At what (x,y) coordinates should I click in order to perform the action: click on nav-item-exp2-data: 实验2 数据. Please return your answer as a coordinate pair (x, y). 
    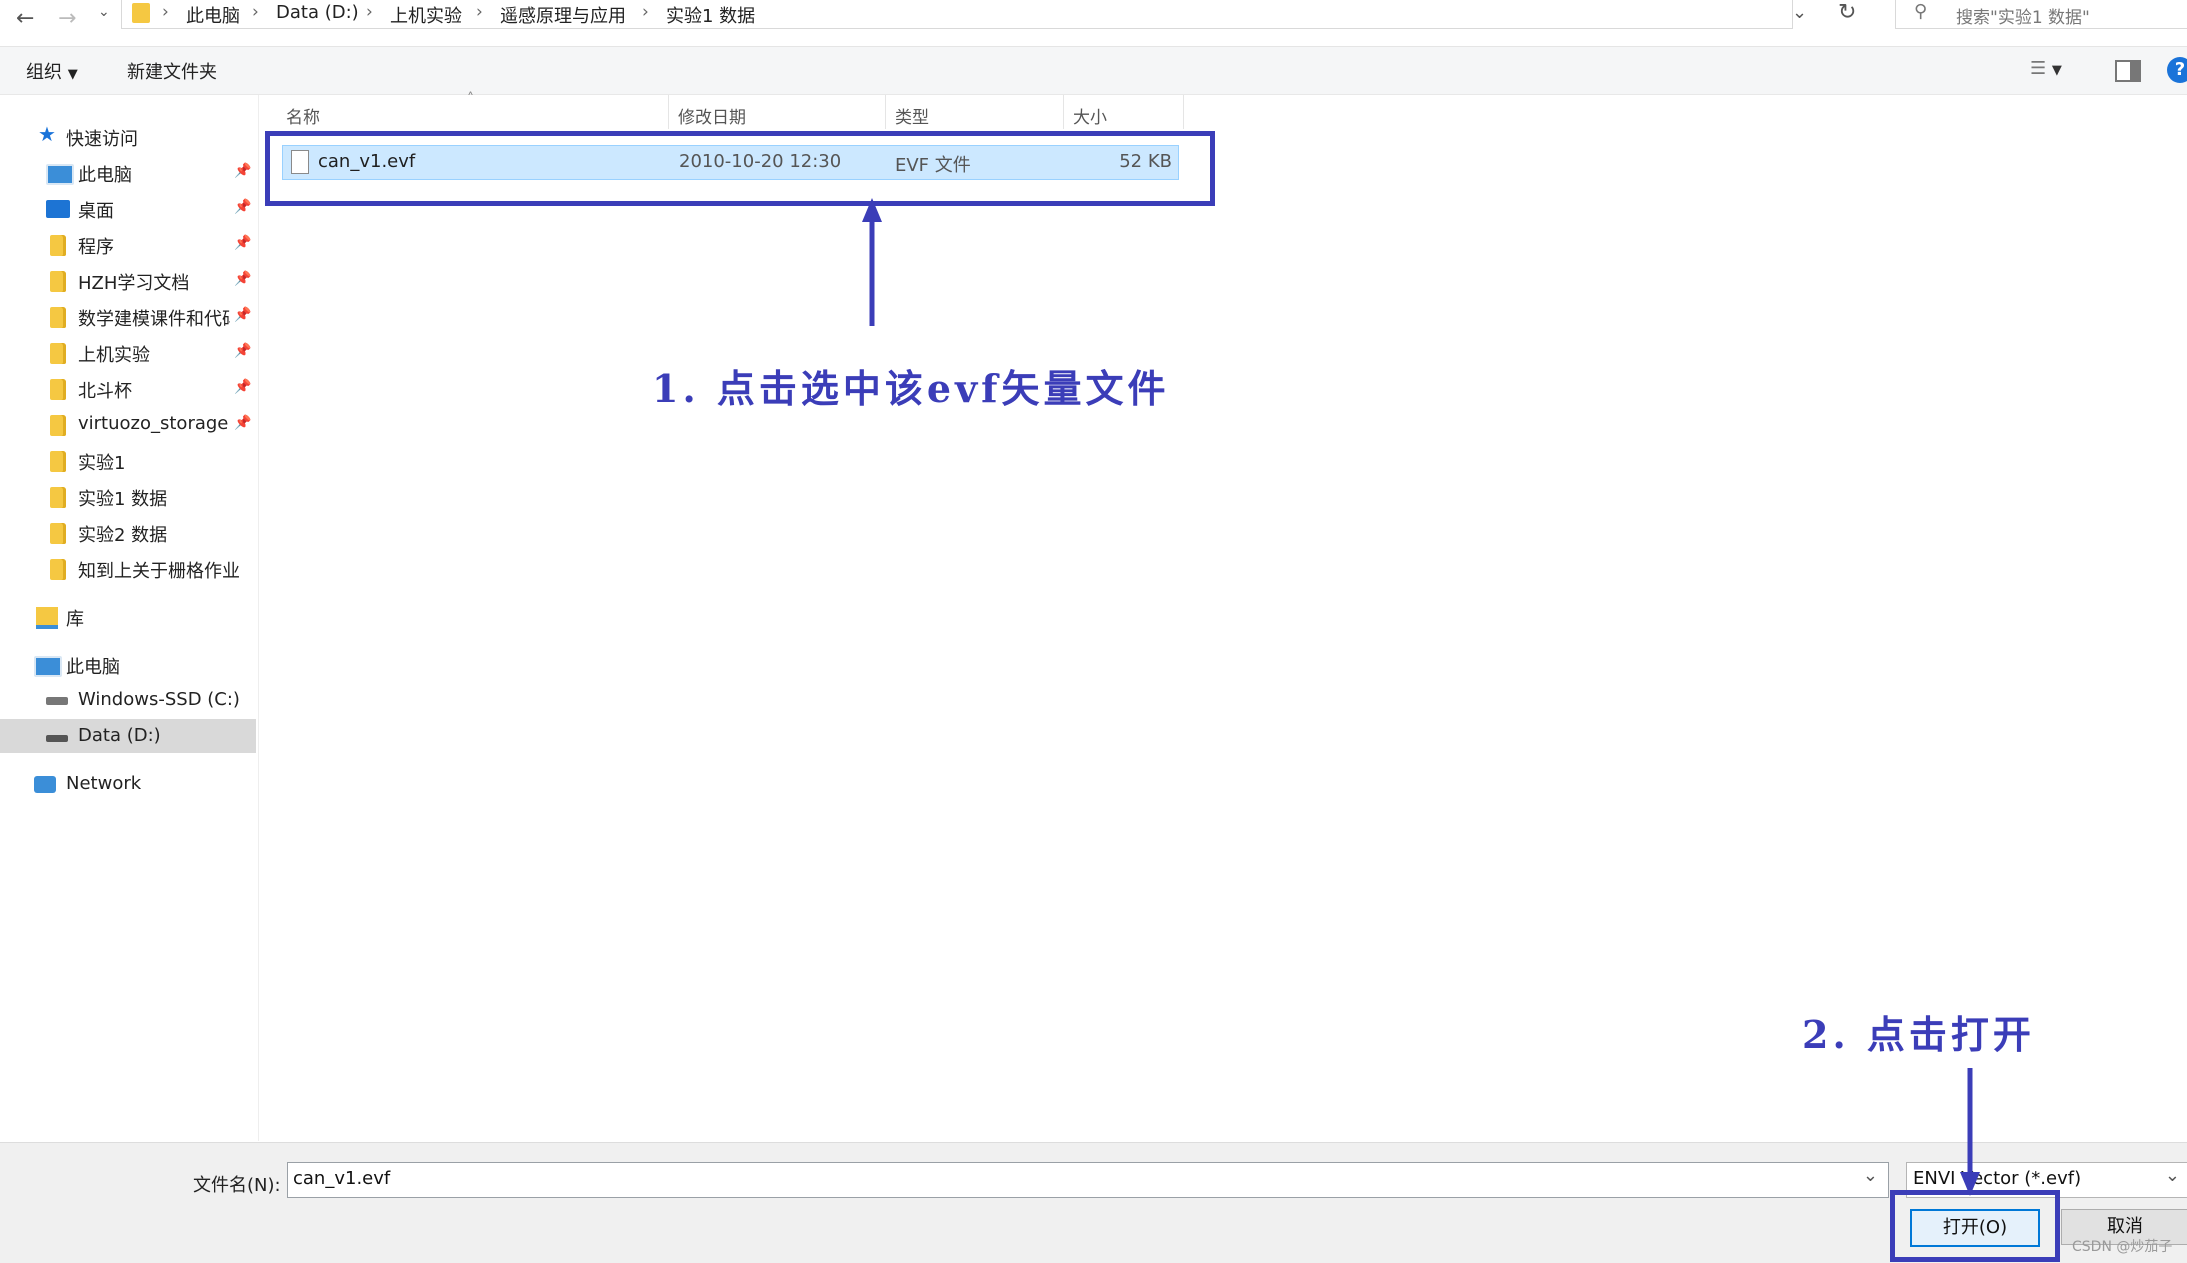
    Looking at the image, I should click on (128, 532).